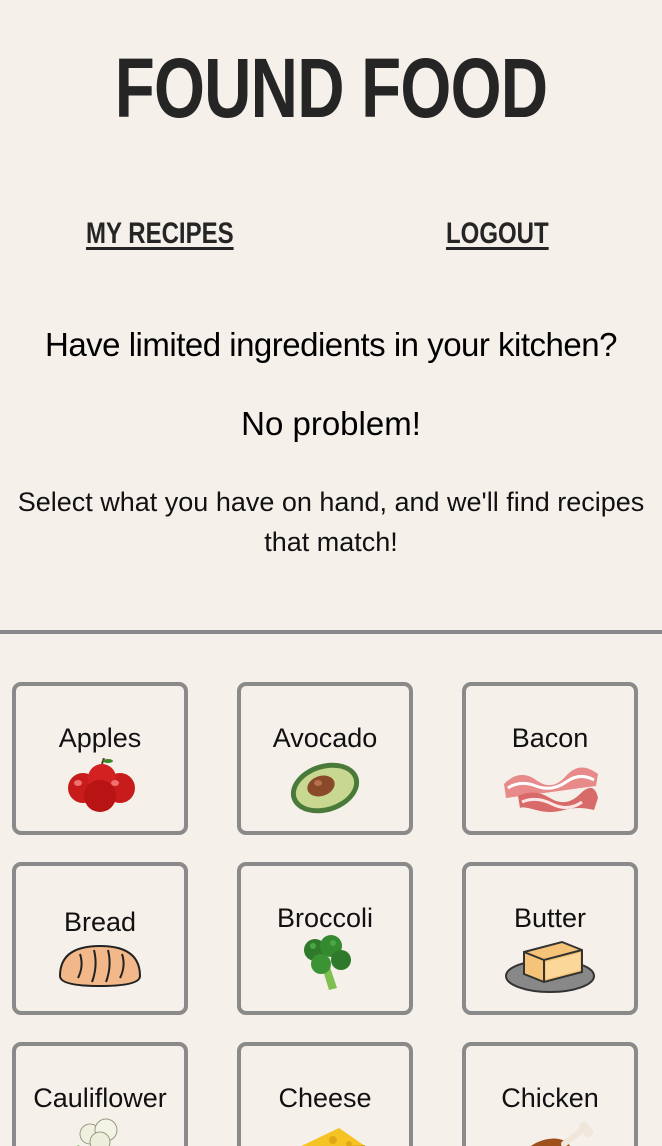  Describe the element at coordinates (325, 918) in the screenshot. I see `ingredient-label: Broccoli` at that location.